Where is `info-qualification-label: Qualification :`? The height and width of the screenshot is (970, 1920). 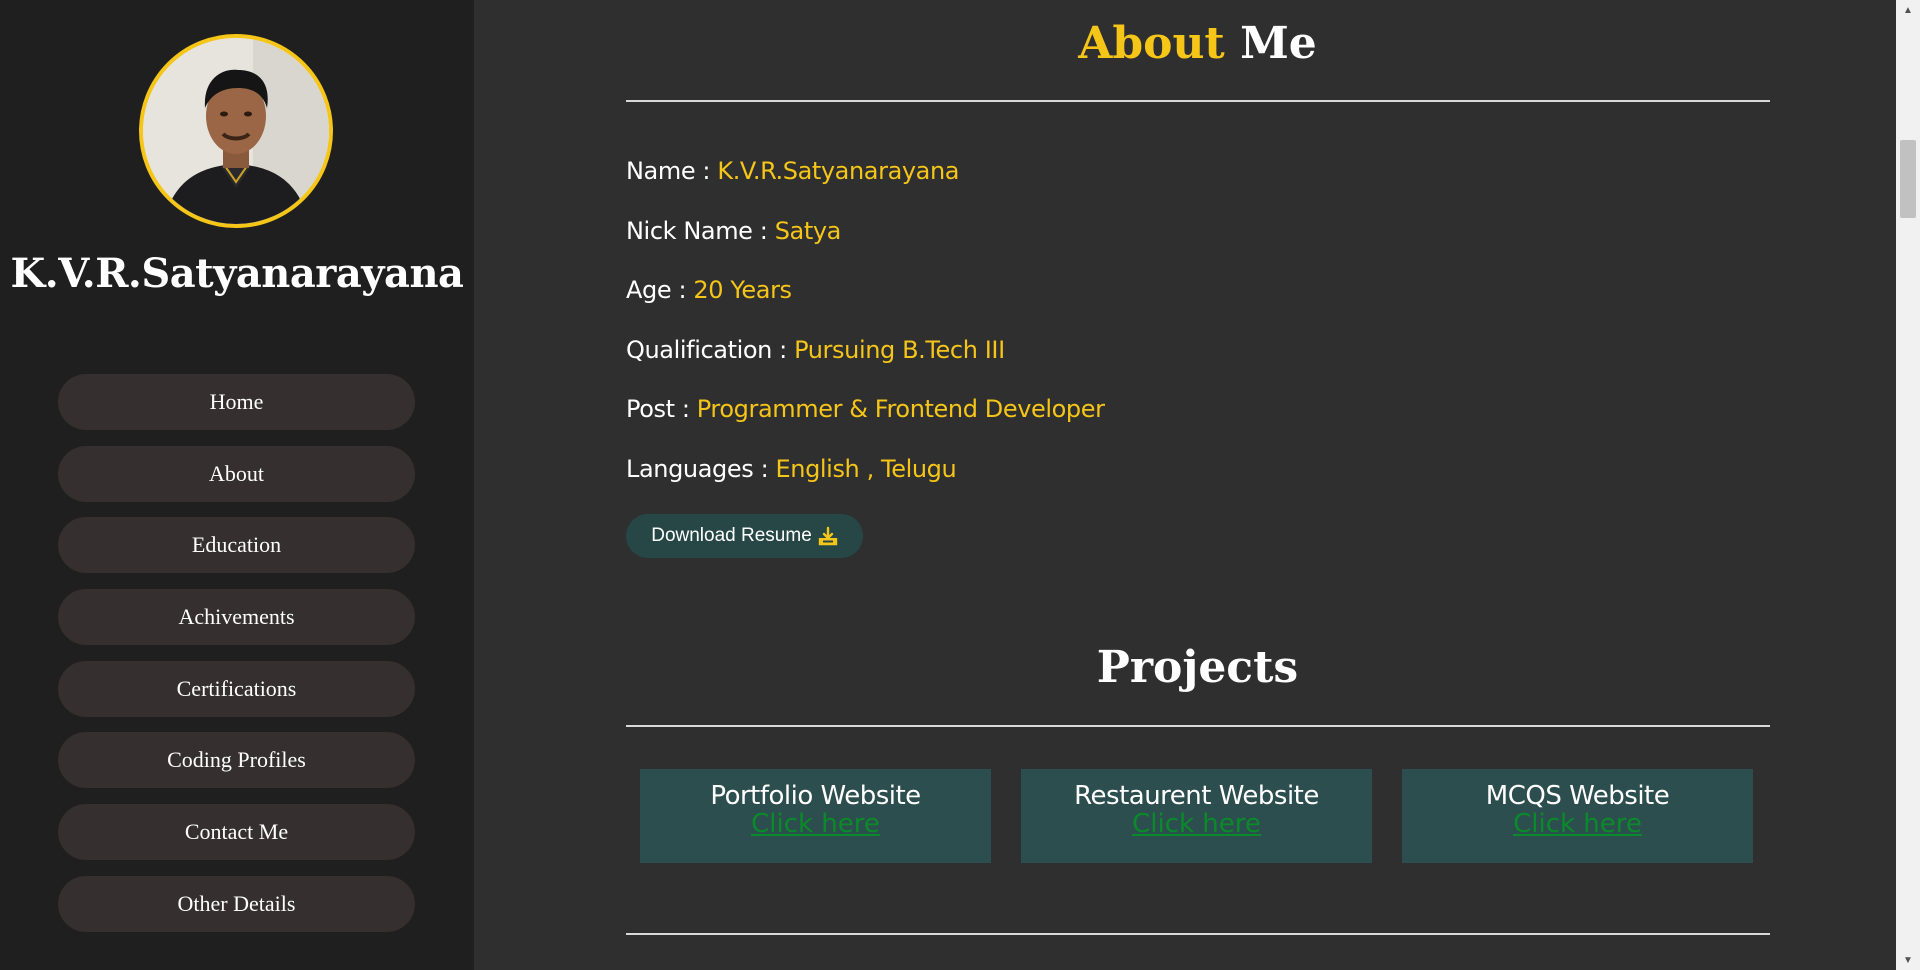
info-qualification-label: Qualification : is located at coordinates (706, 350).